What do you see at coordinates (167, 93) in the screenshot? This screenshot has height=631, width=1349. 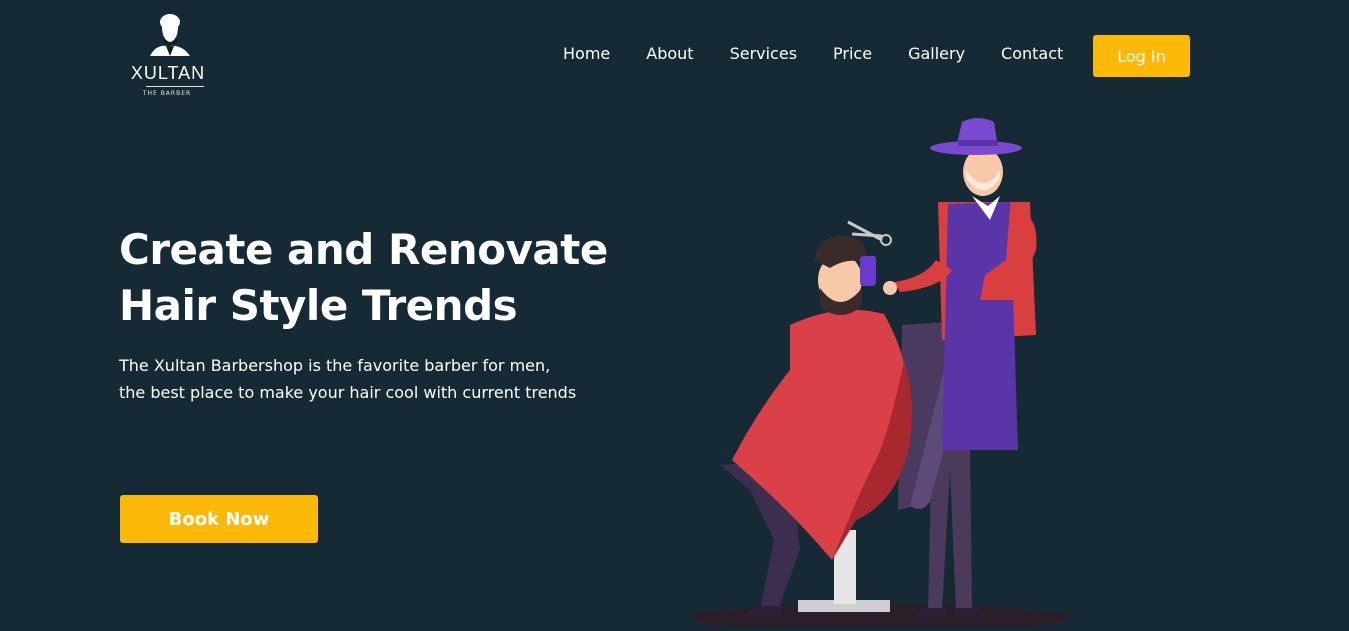 I see `logo-tagline: THE BARBER` at bounding box center [167, 93].